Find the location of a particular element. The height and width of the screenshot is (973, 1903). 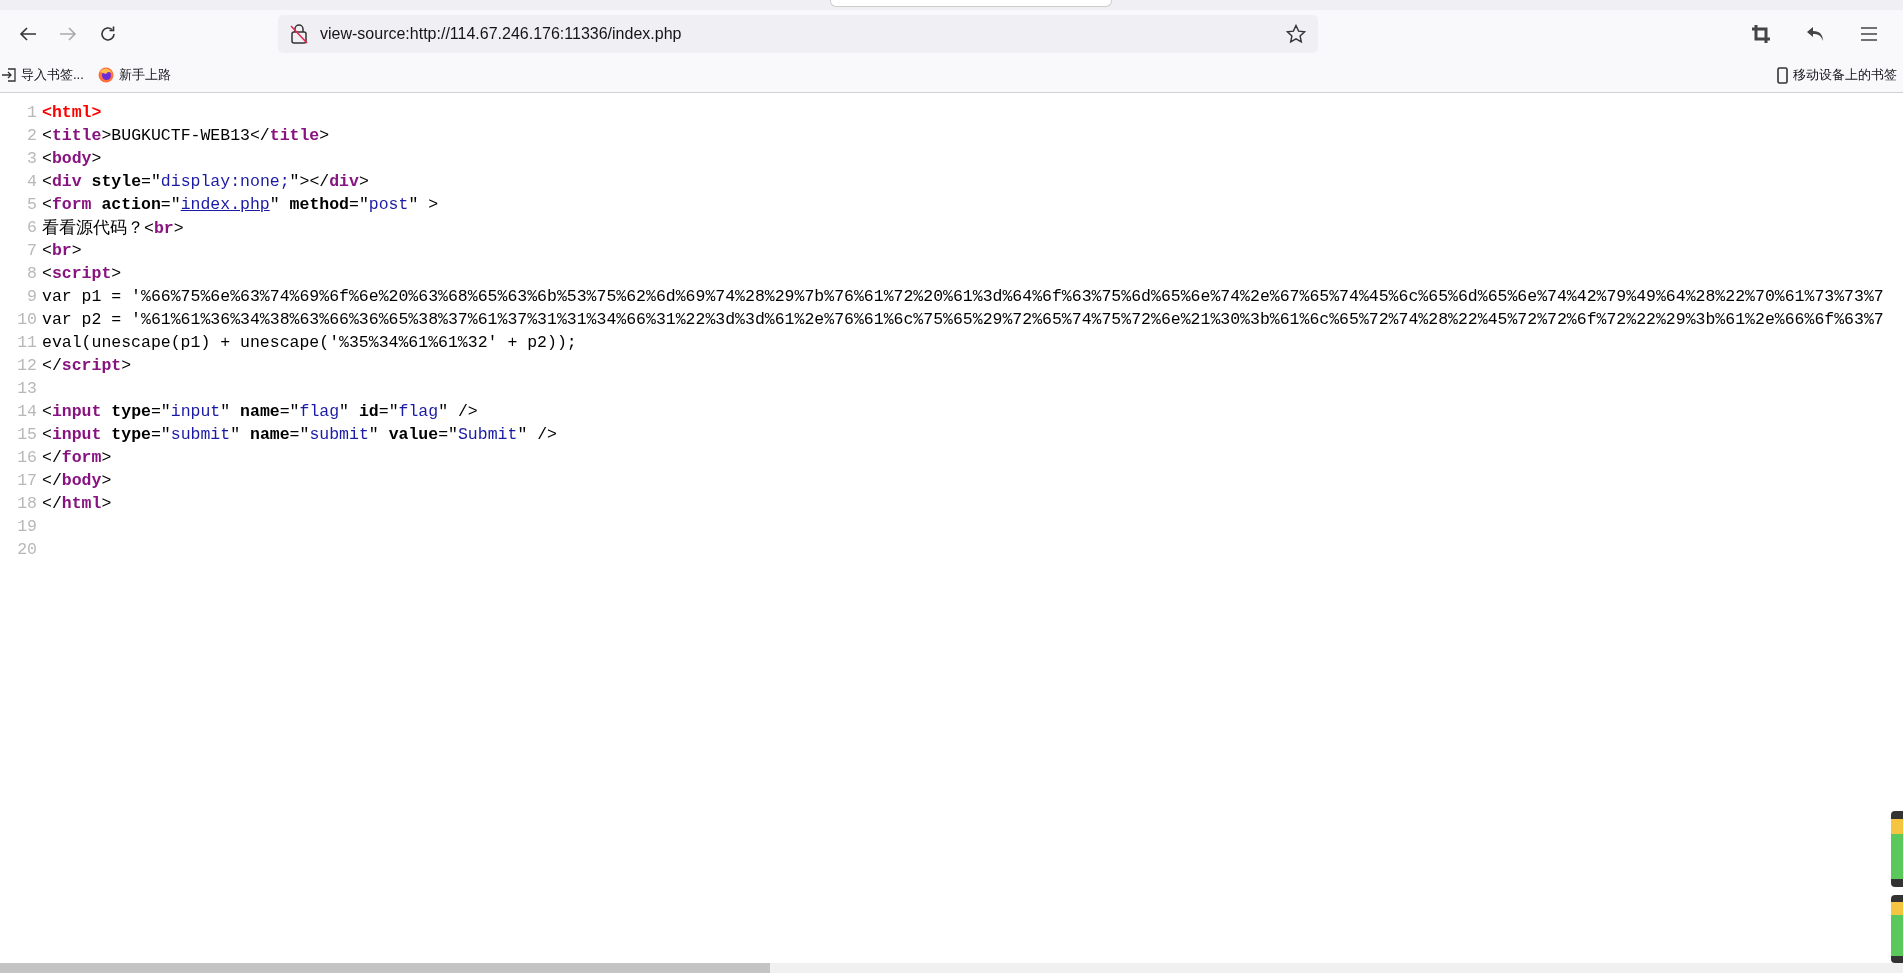

line-number: 3 is located at coordinates (32, 158).